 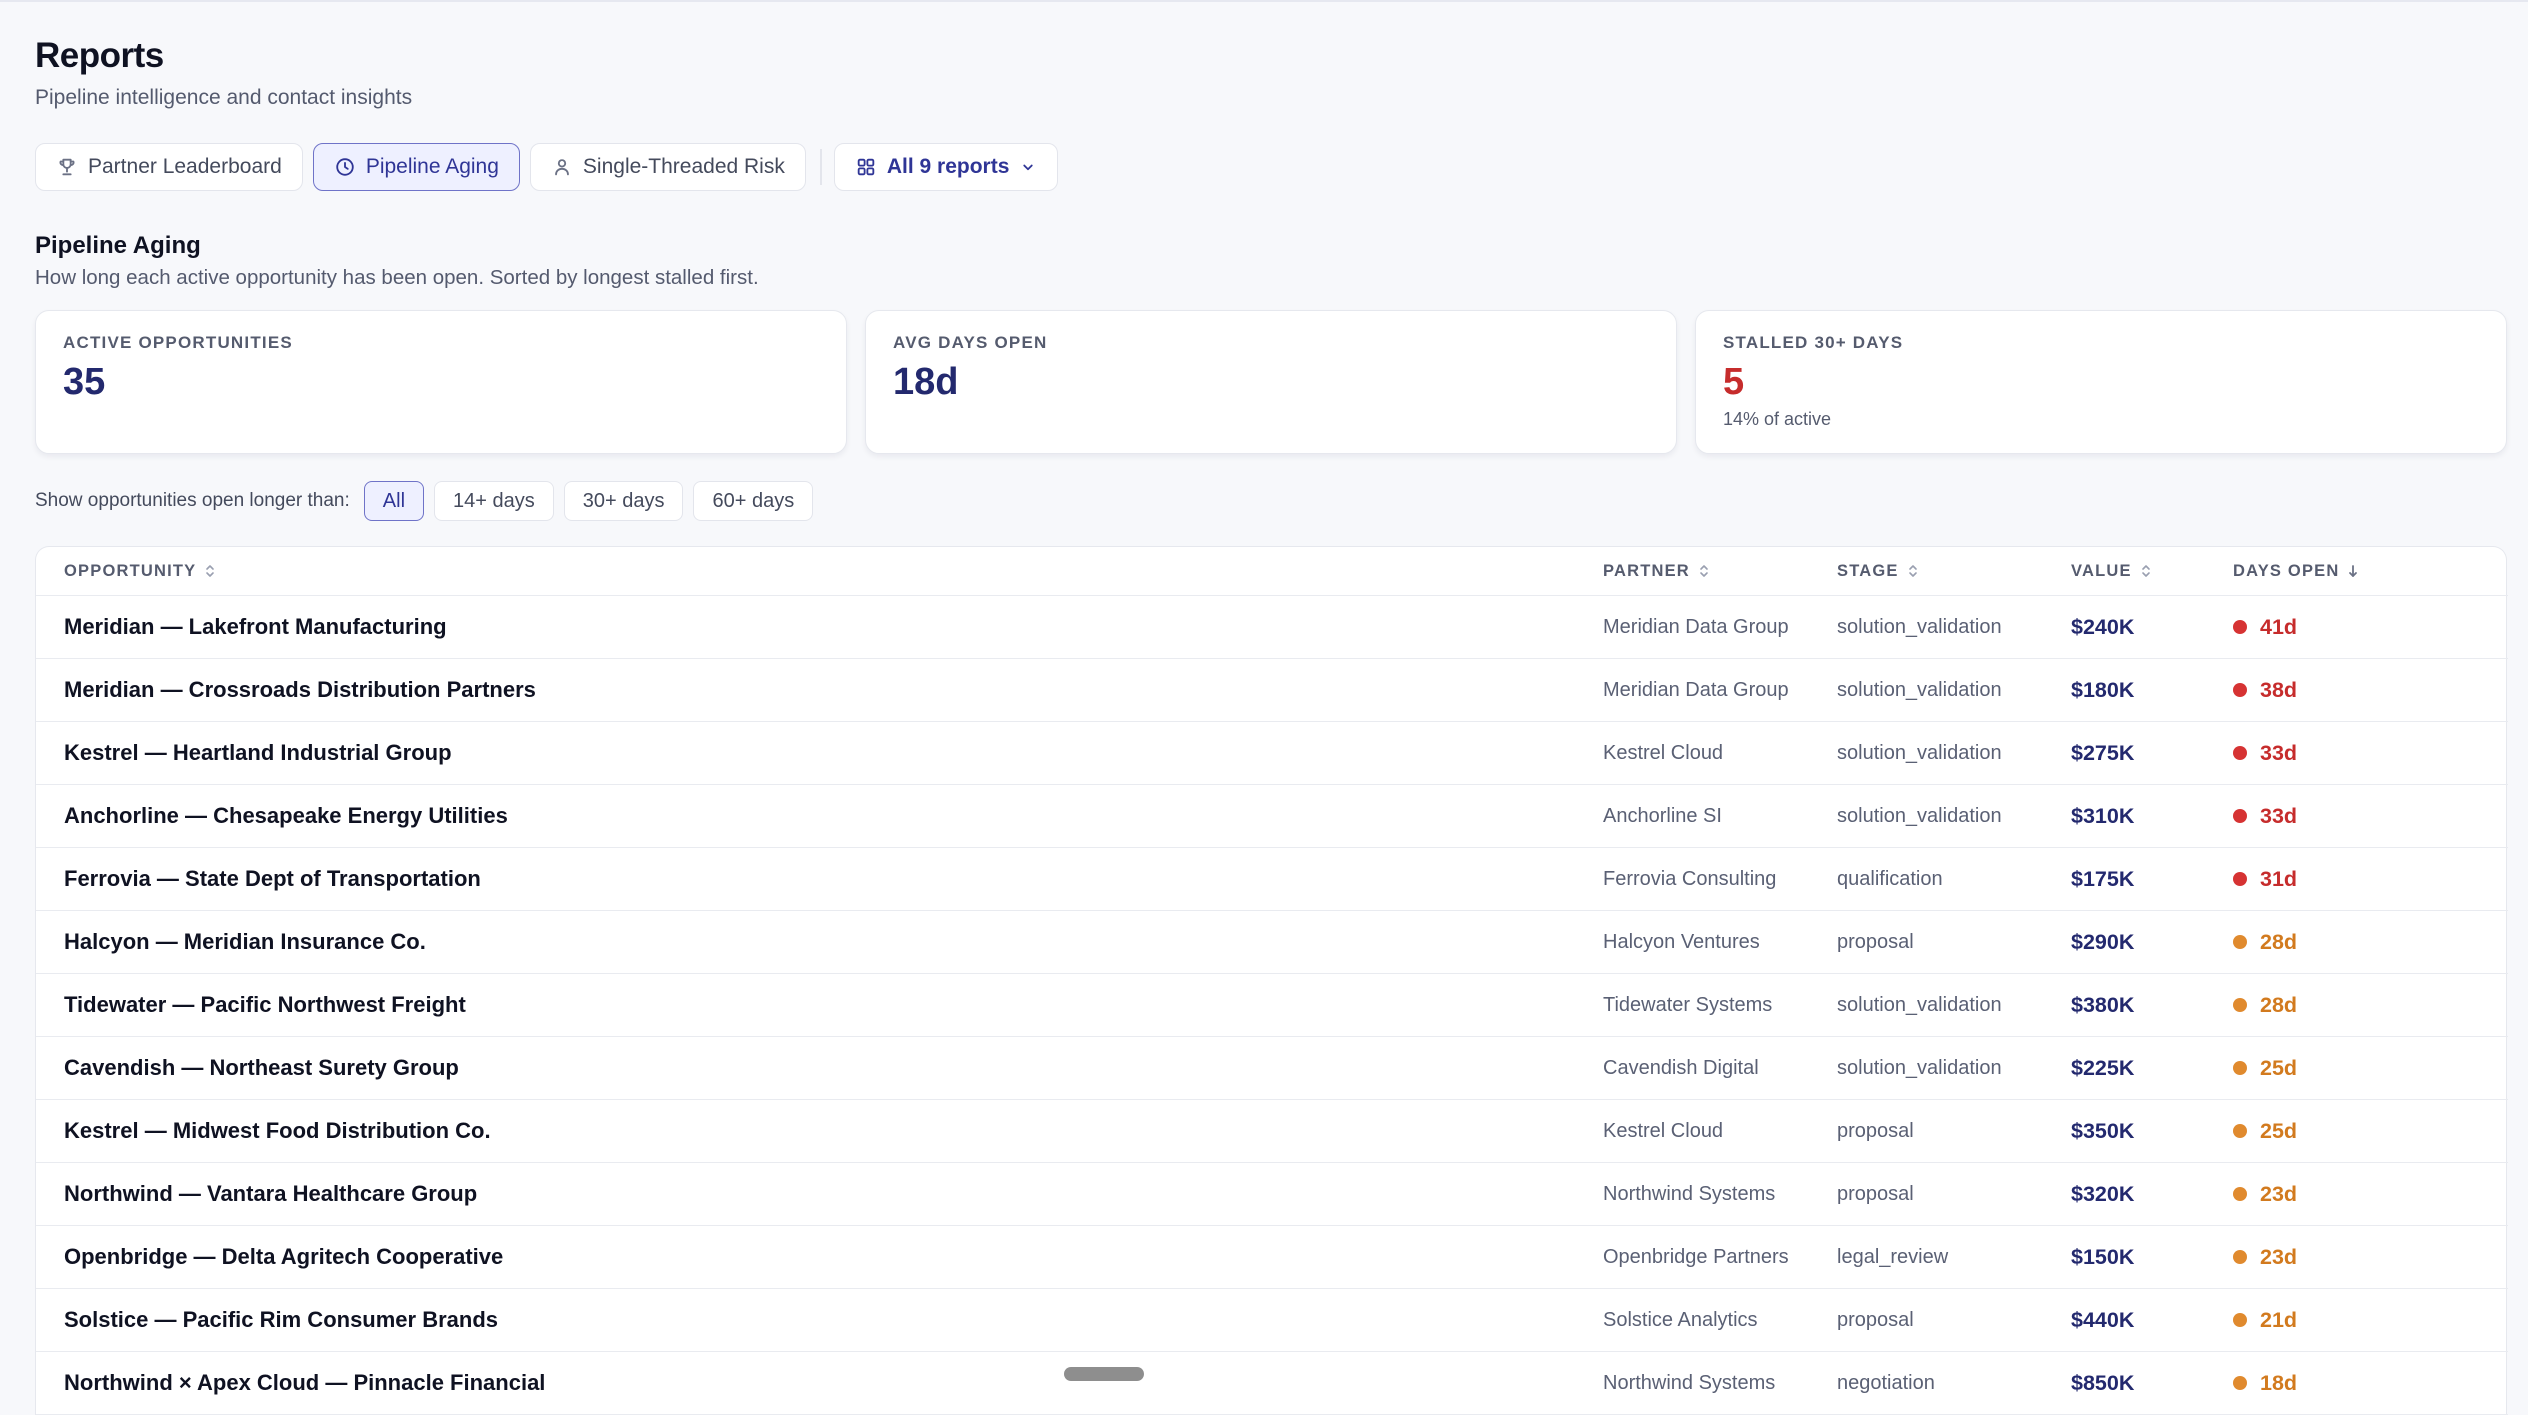 I want to click on column-label: VALUE, so click(x=2101, y=570).